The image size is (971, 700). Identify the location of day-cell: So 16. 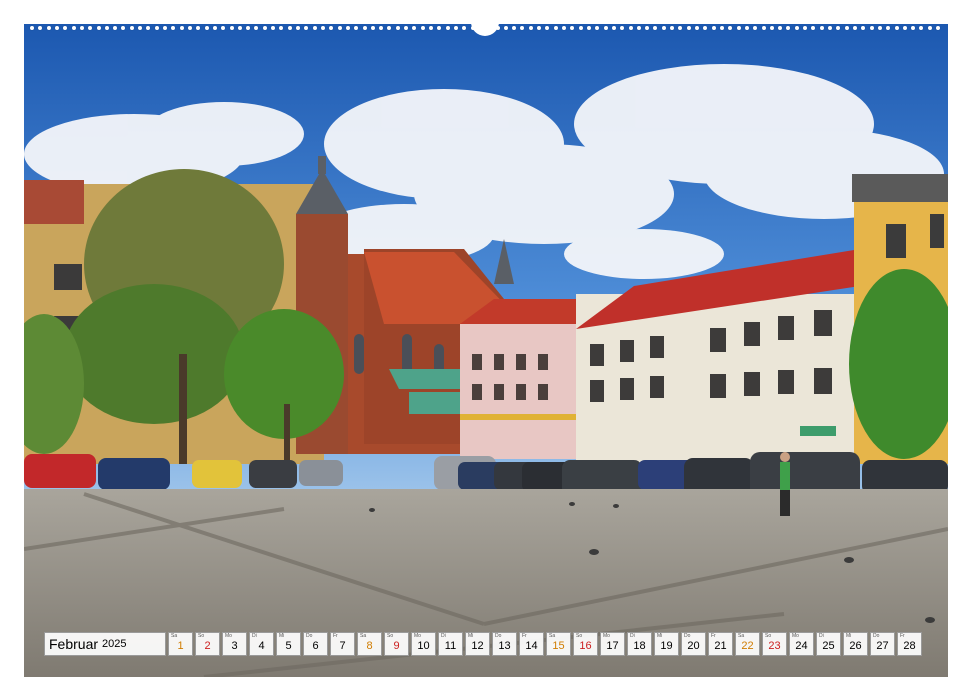
(585, 644).